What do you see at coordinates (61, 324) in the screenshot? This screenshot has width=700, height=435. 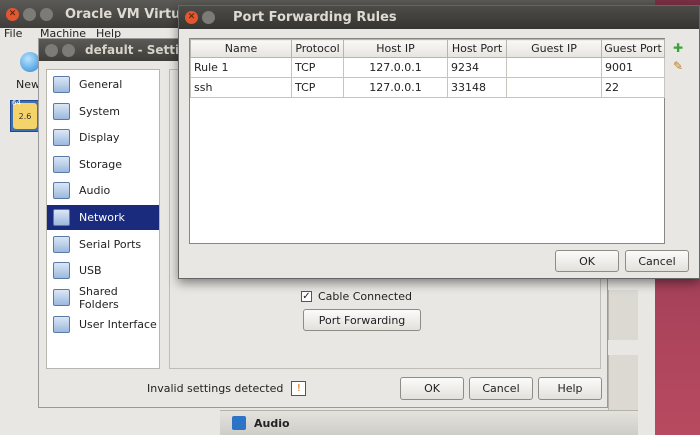 I see `user-interface-icon` at bounding box center [61, 324].